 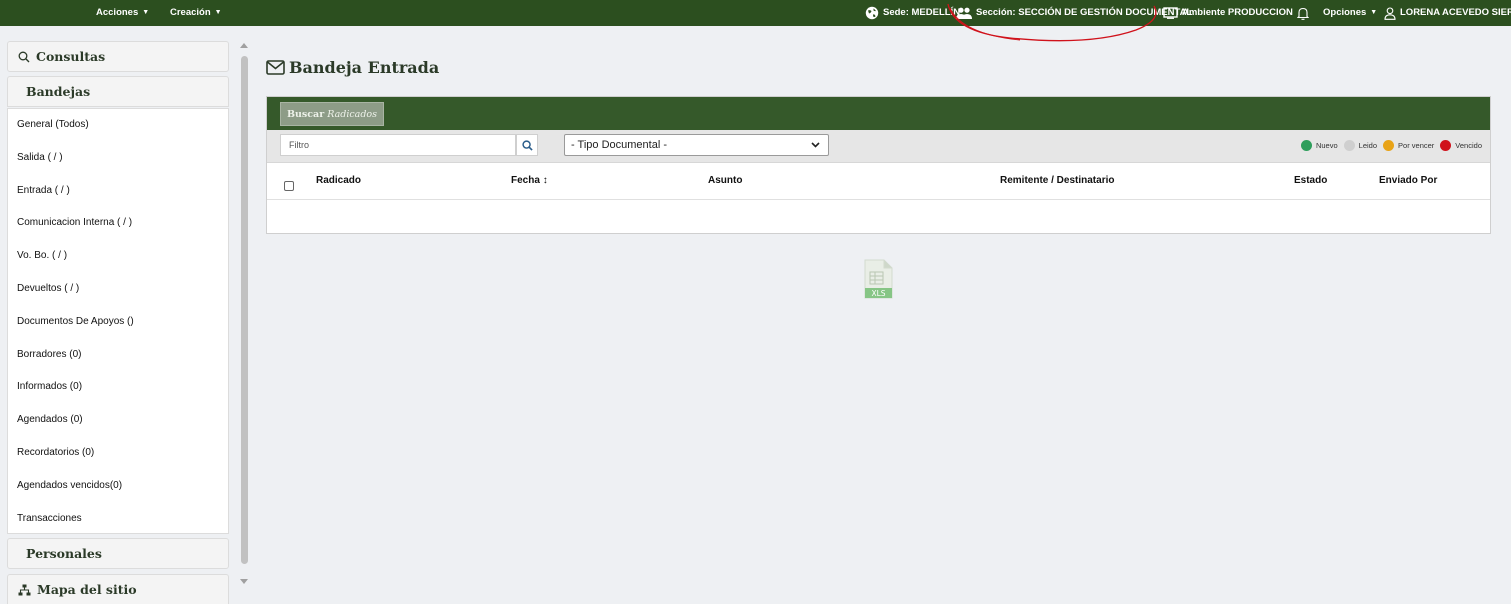 I want to click on tipo-documental-value: - Tipo Documental -, so click(x=619, y=145).